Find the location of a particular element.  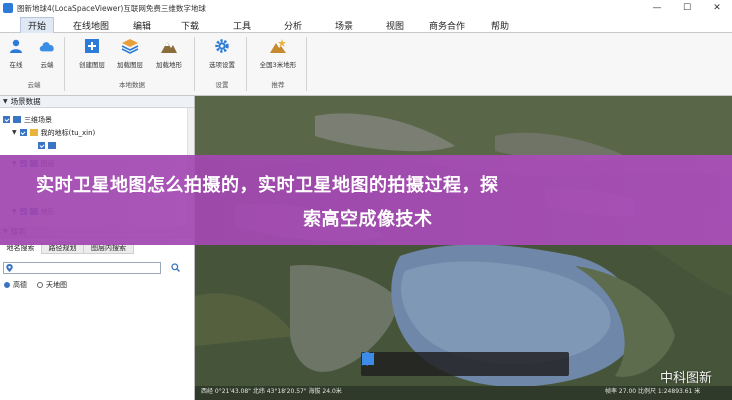

gear-icon is located at coordinates (222, 46).